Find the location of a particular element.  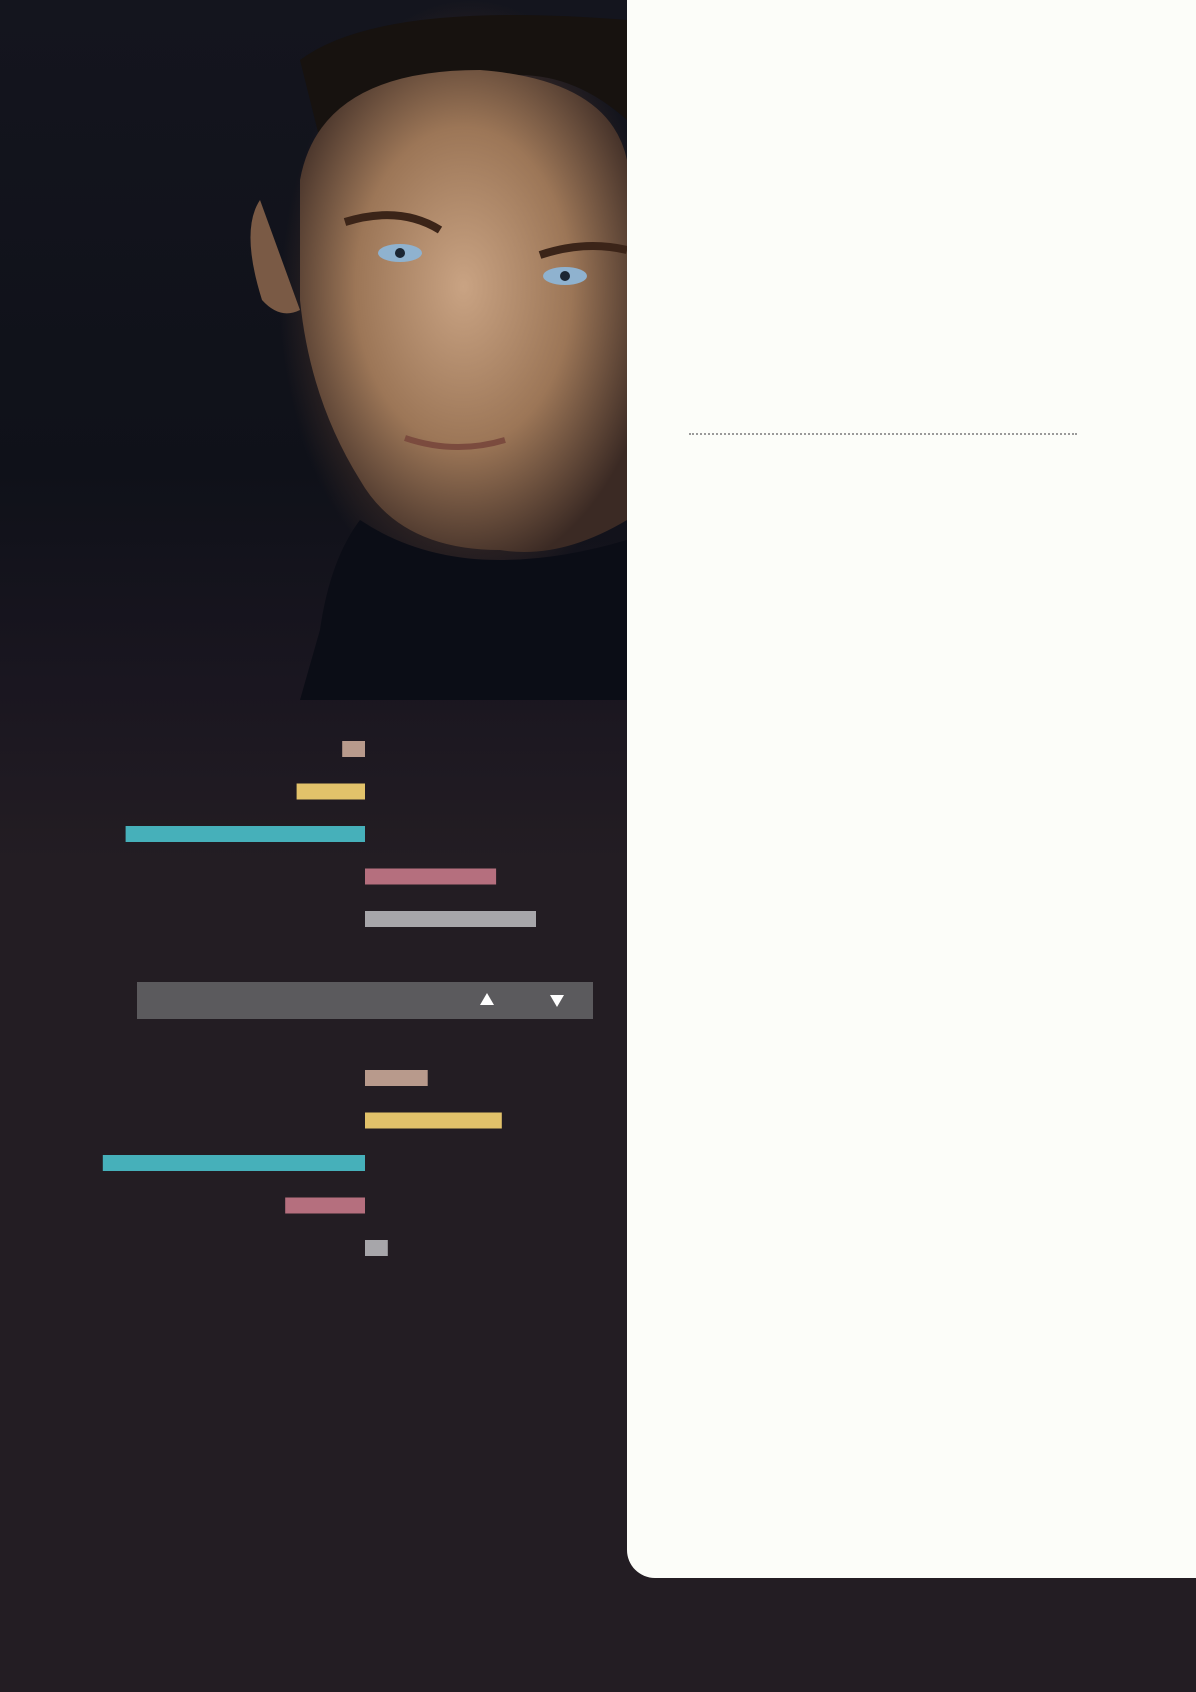

top-bar-chart is located at coordinates (330, 834).